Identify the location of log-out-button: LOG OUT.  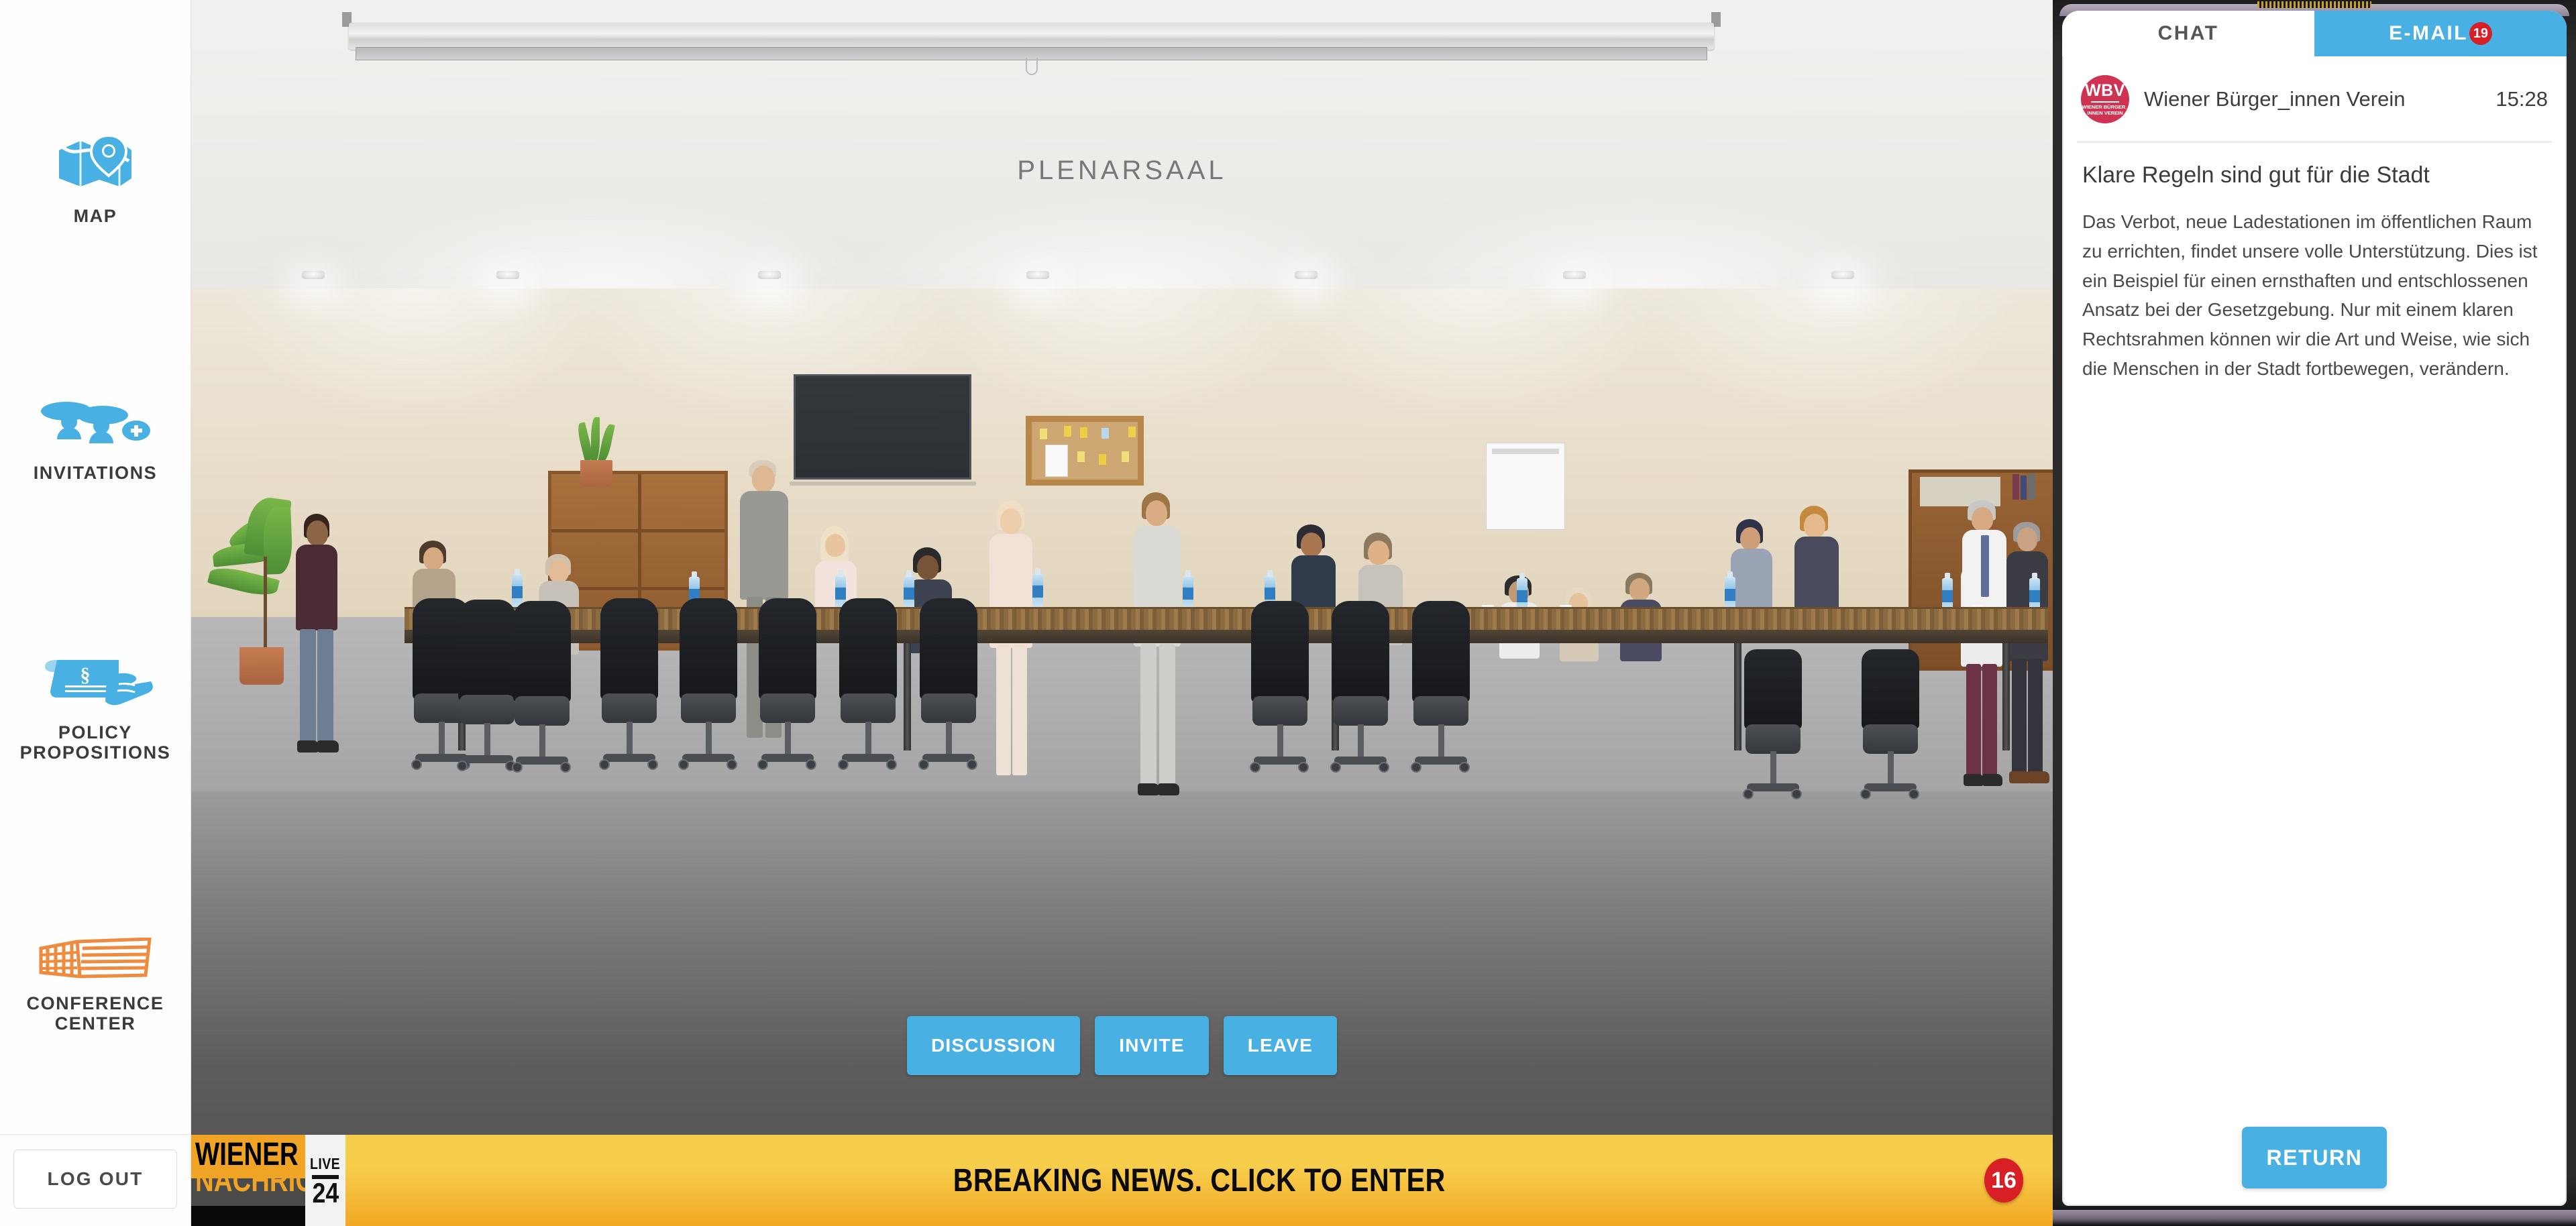
(95, 1179).